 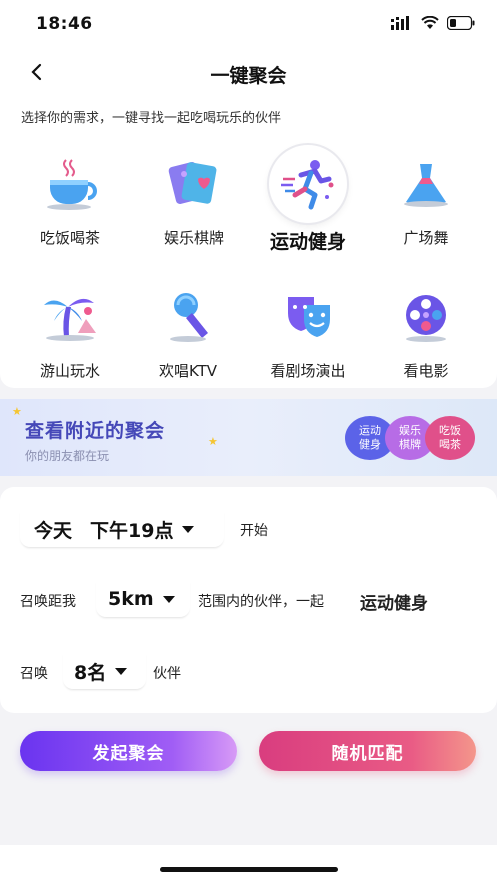 I want to click on status-bar: 18:46, so click(x=248, y=25).